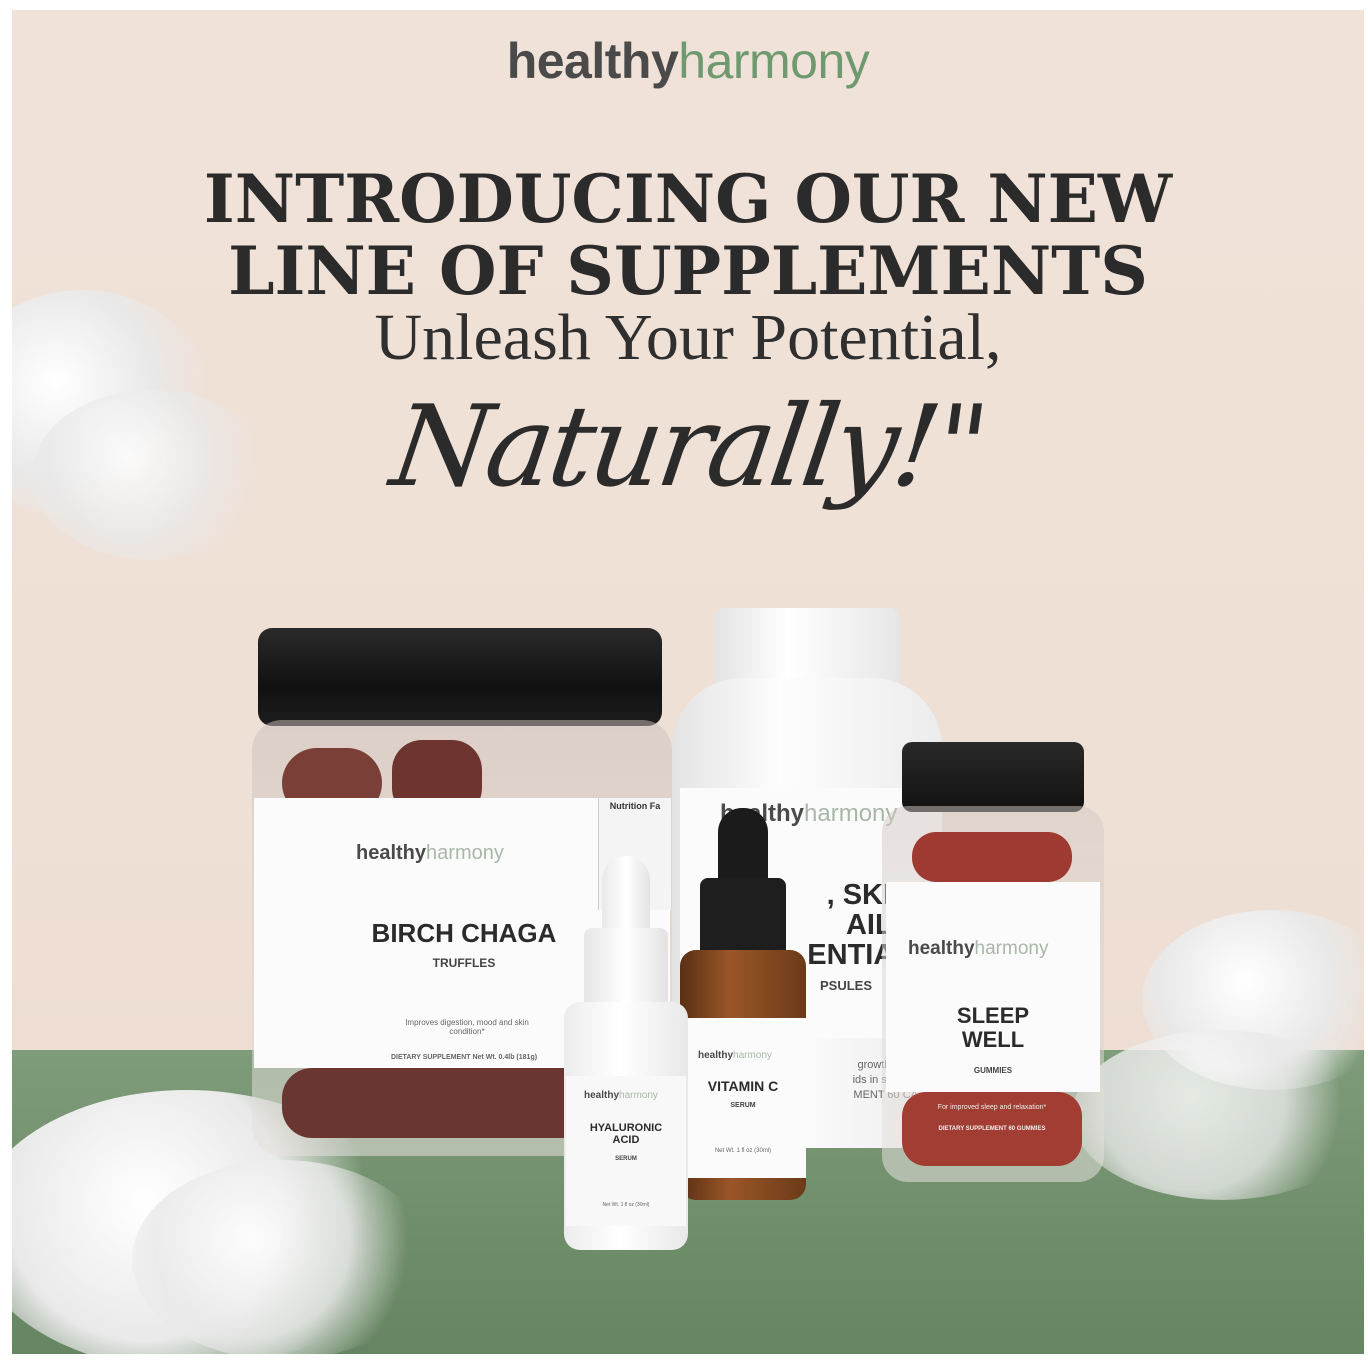 This screenshot has width=1368, height=1364. Describe the element at coordinates (993, 1070) in the screenshot. I see `gummies-sub: GUMMIES` at that location.